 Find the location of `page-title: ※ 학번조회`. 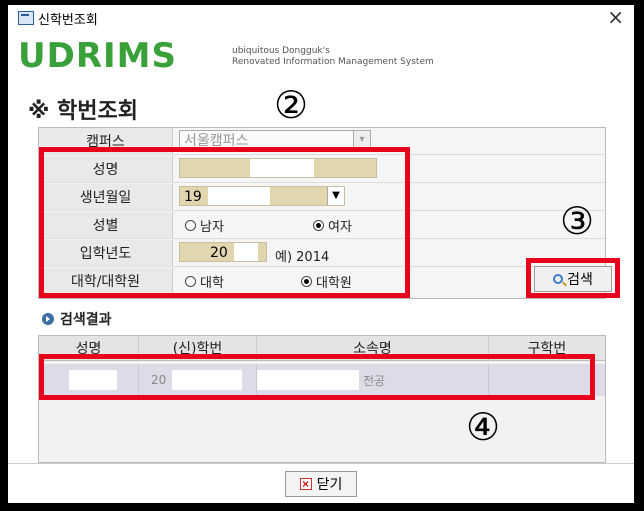

page-title: ※ 학번조회 is located at coordinates (83, 111).